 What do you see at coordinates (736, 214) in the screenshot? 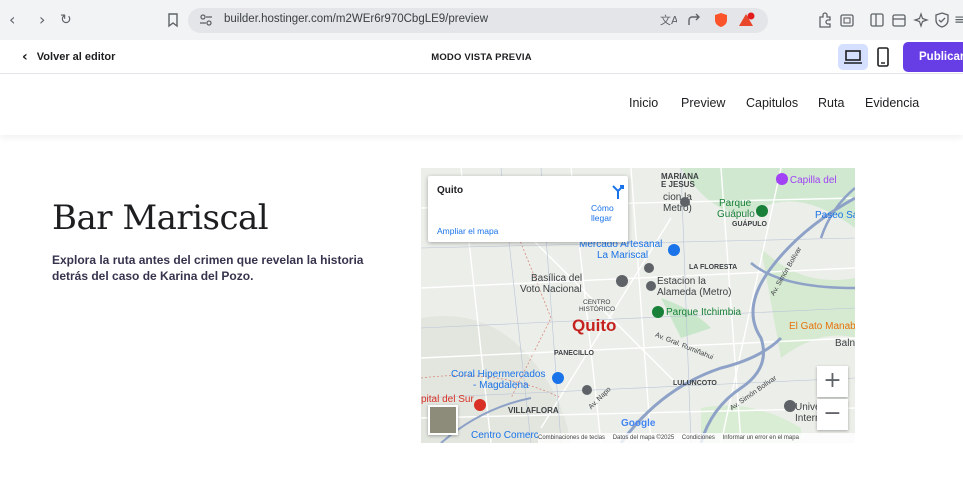
I see `map-label-parque-guapulo-2: Guápulo` at bounding box center [736, 214].